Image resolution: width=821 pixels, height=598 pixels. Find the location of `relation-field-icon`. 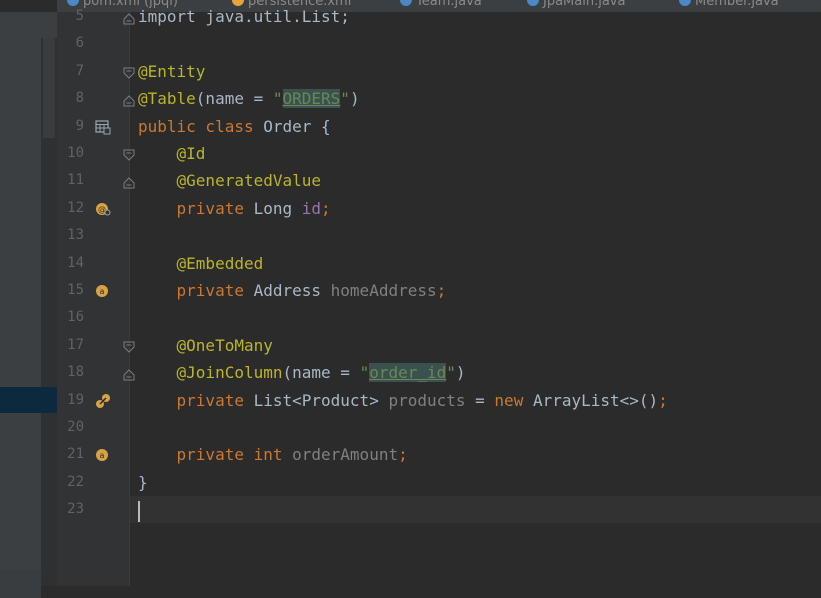

relation-field-icon is located at coordinates (103, 401).